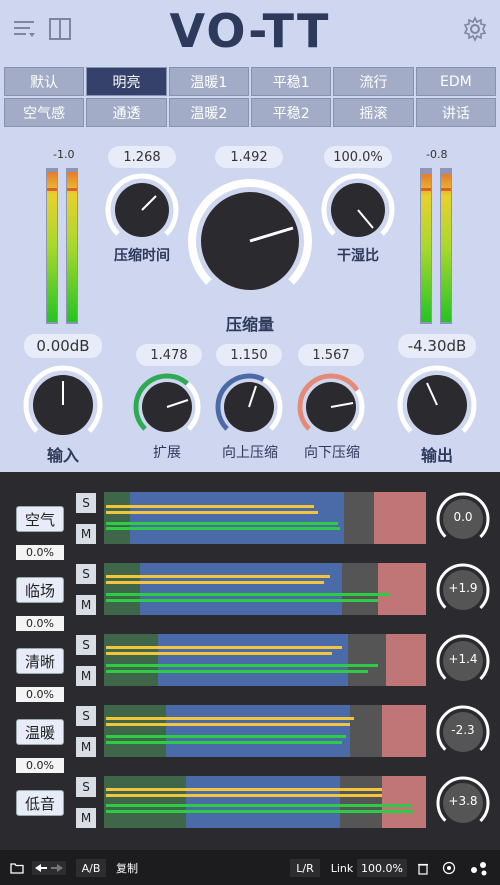 The width and height of the screenshot is (500, 885). What do you see at coordinates (291, 112) in the screenshot?
I see `preset-button: 平稳2` at bounding box center [291, 112].